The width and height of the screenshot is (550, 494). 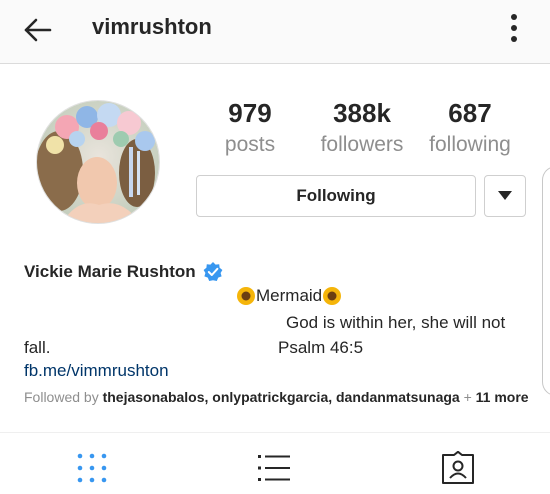 I want to click on more-options-button, so click(x=514, y=28).